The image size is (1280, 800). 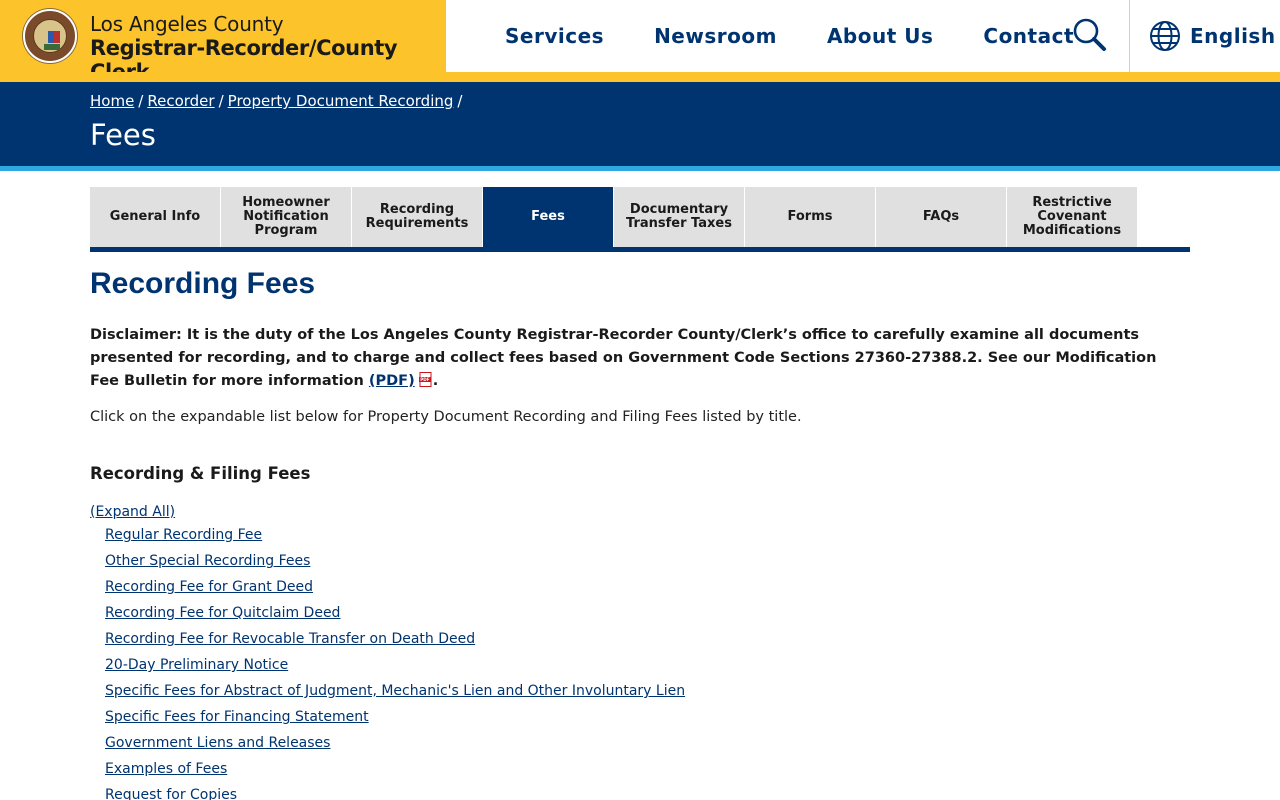 I want to click on fee-link-regular-recording-fee: Regular Recording Fee, so click(x=183, y=535).